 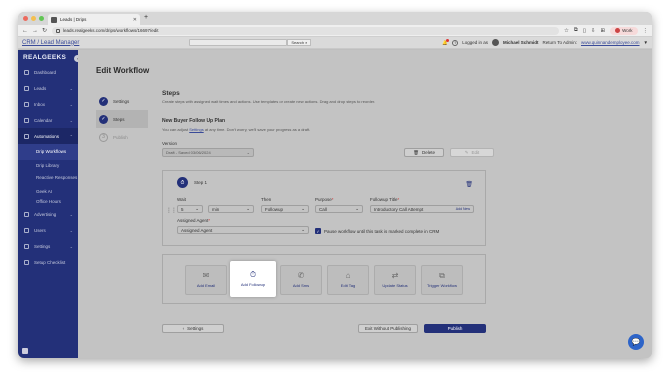 I want to click on followup-title-input: Introductory Call Attempt Add New, so click(x=422, y=209).